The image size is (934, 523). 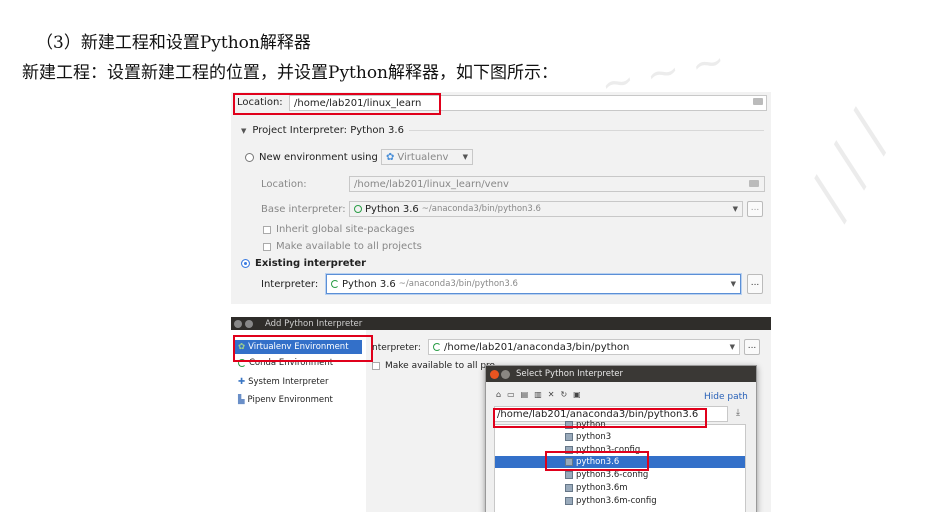 What do you see at coordinates (245, 263) in the screenshot?
I see `existing-interp-radio` at bounding box center [245, 263].